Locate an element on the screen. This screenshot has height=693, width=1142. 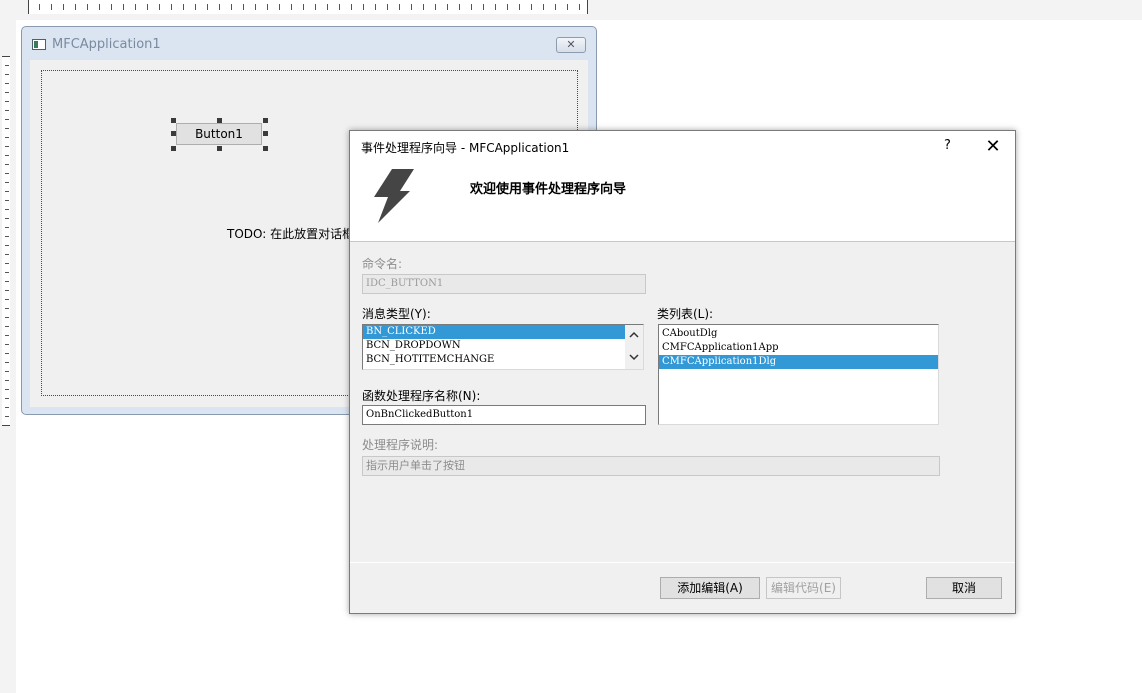
class-list-item: CMFCApplication1Dlg is located at coordinates (798, 362).